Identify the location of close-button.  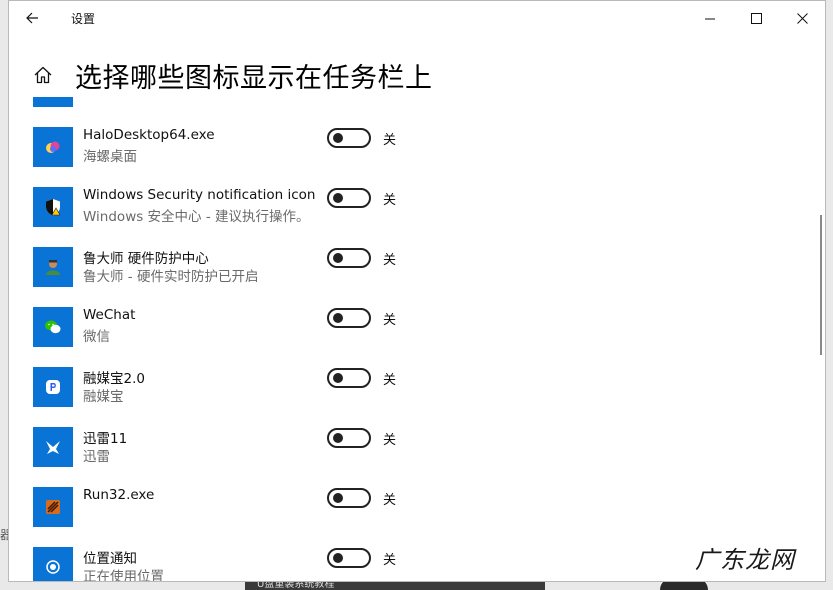
(802, 18).